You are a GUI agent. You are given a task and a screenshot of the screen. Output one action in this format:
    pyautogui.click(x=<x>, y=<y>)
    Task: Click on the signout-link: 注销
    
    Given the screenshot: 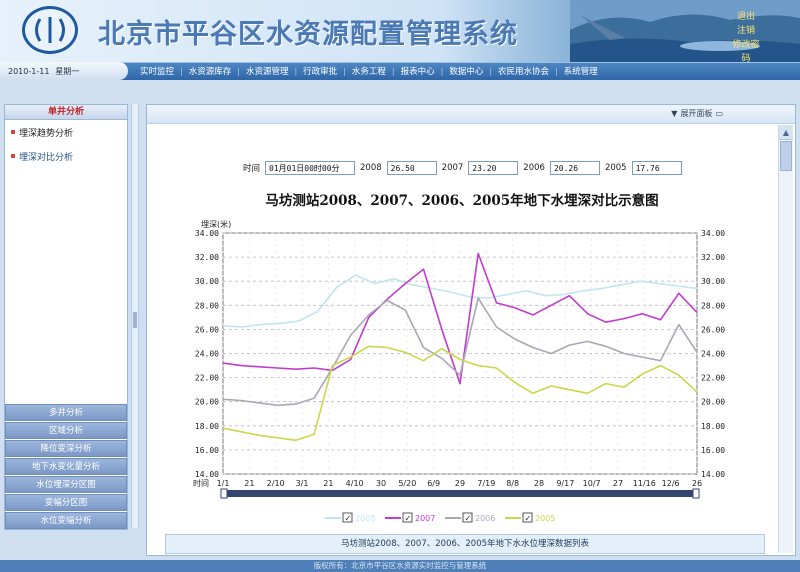 What is the action you would take?
    pyautogui.click(x=746, y=31)
    